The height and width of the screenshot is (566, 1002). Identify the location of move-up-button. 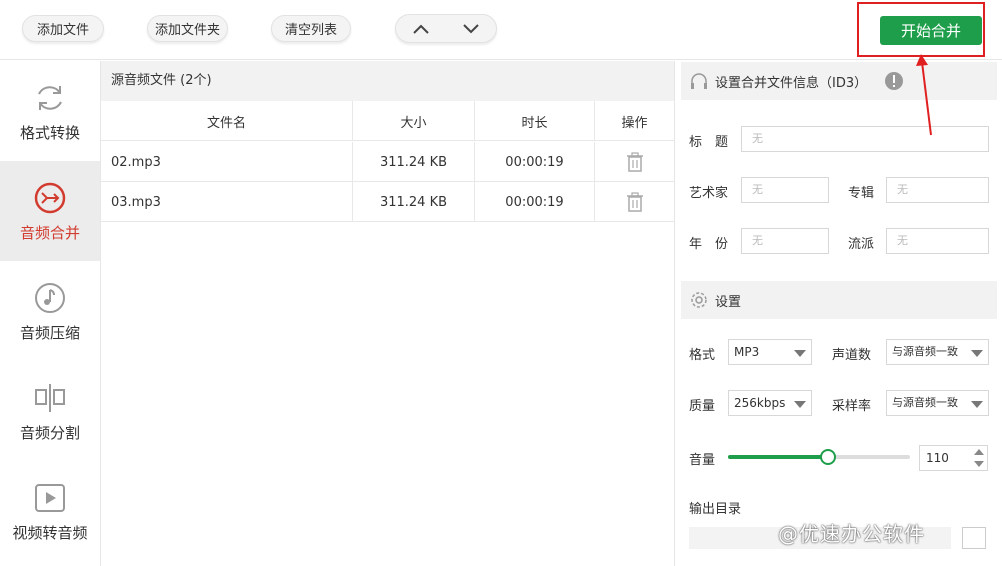
(421, 28).